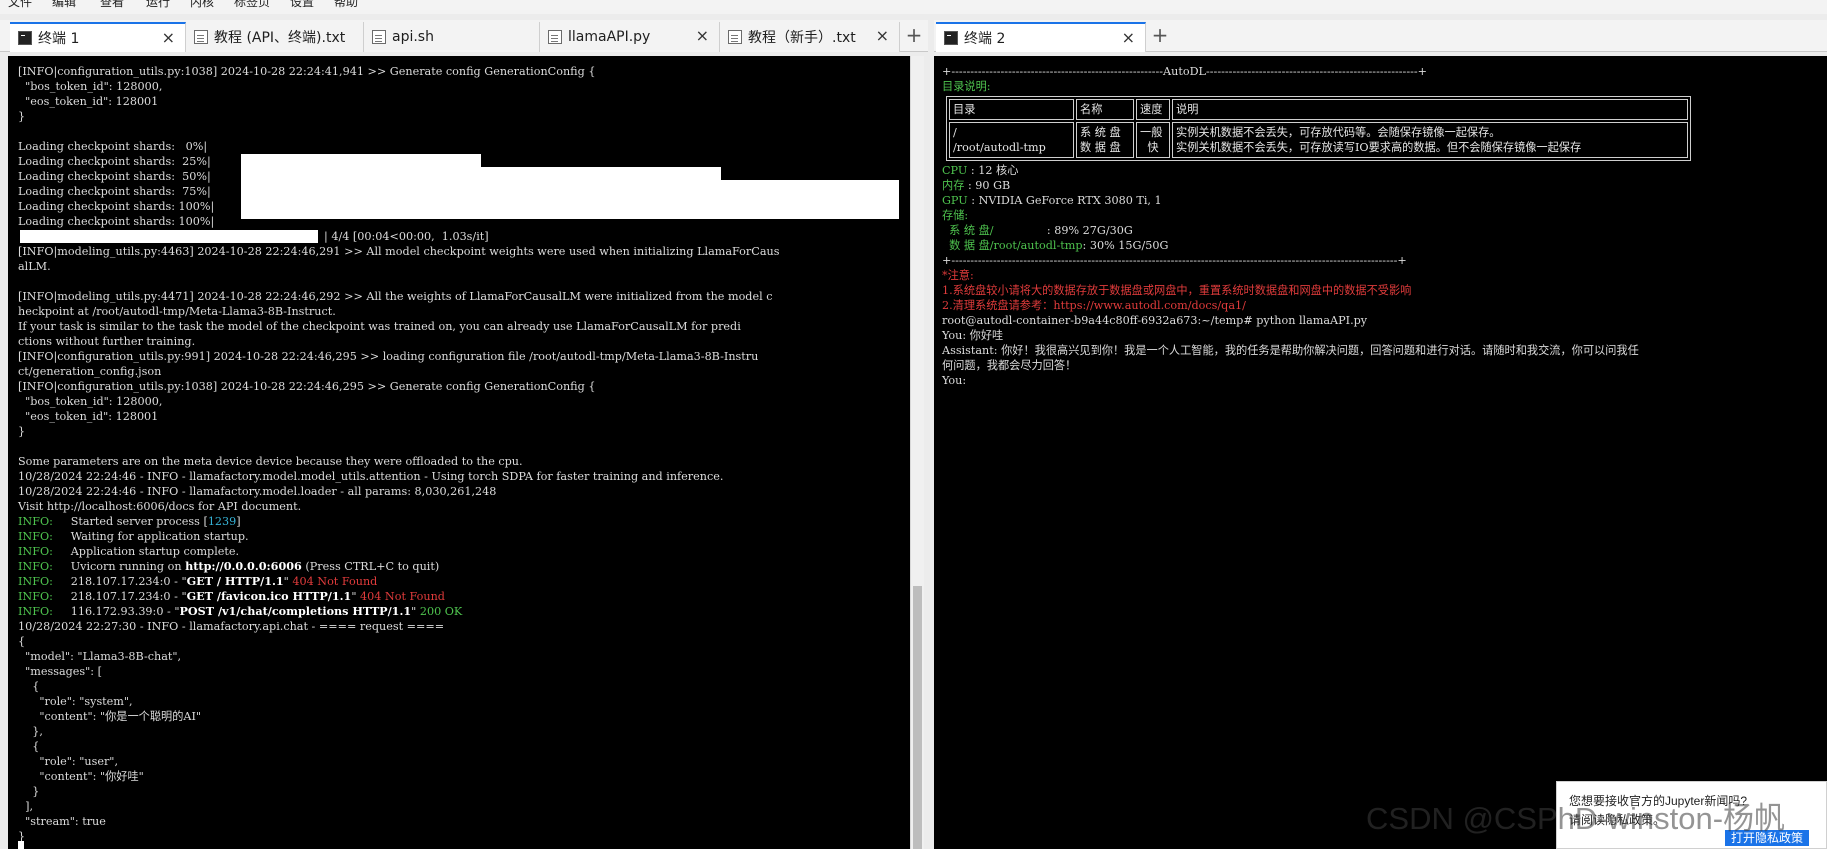 The height and width of the screenshot is (849, 1827). I want to click on terminal-line: },, so click(30, 731).